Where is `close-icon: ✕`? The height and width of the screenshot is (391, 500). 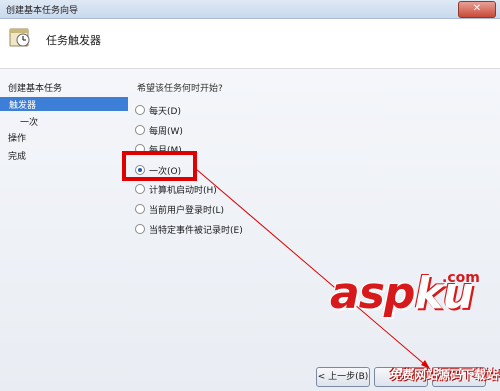 close-icon: ✕ is located at coordinates (477, 8).